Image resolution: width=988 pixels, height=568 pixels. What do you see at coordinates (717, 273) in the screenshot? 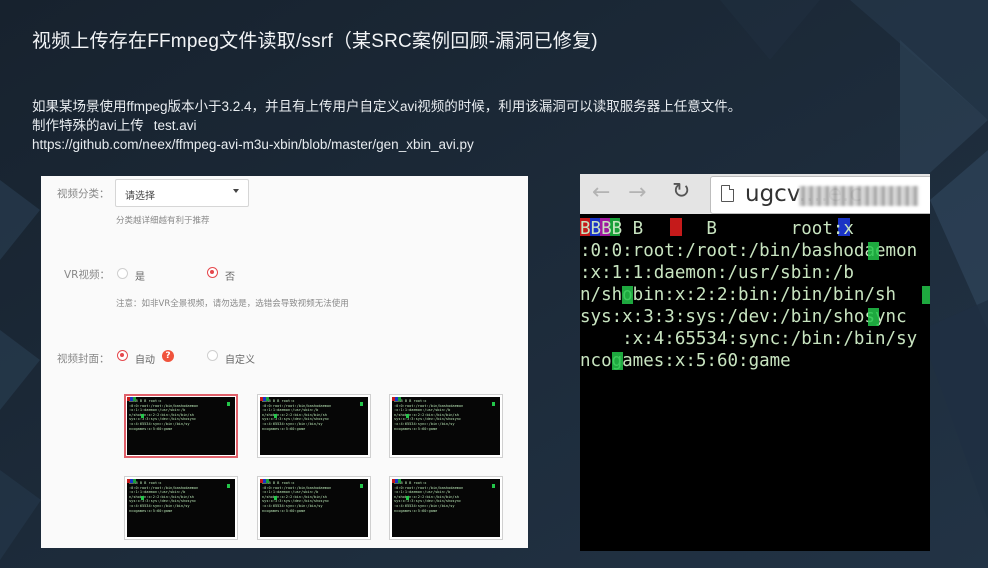
I see `terminal-line: :x:1:1:daemon:/usr/sbin:/b` at bounding box center [717, 273].